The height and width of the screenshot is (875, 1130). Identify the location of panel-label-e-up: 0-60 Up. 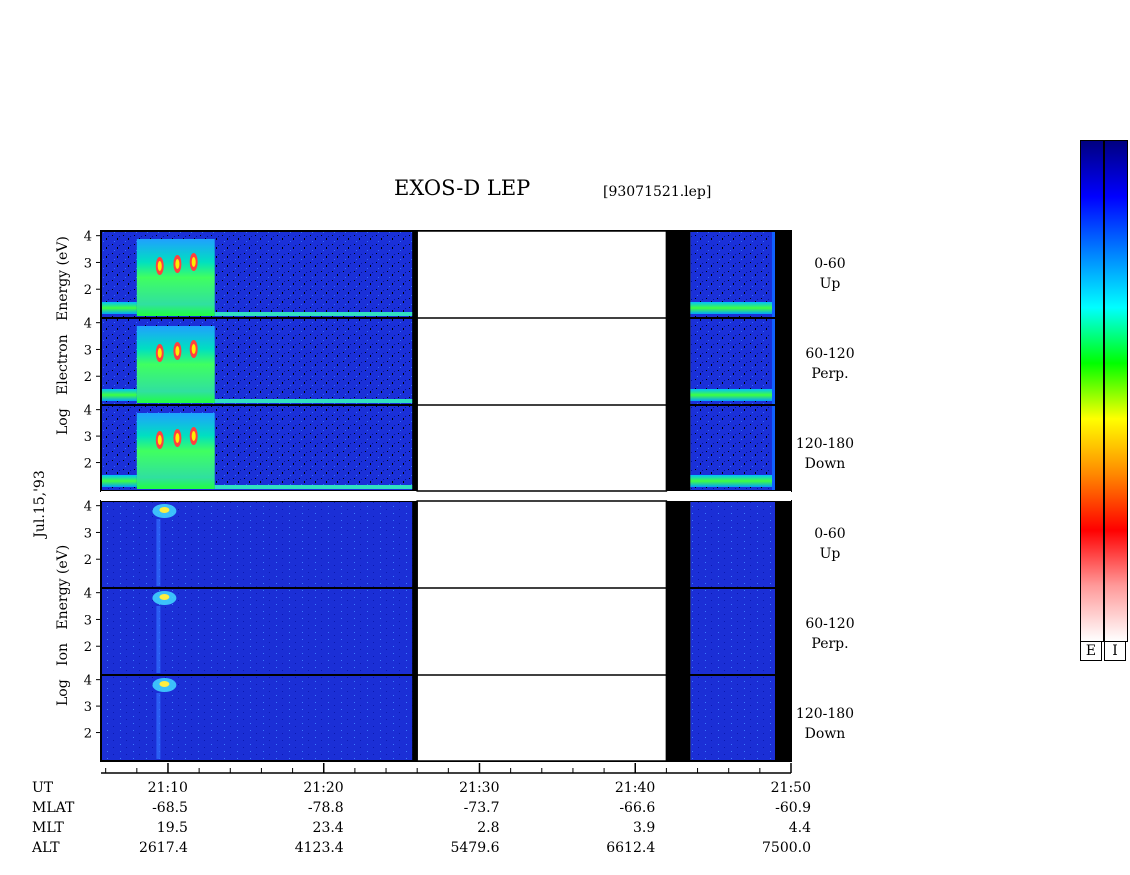
(830, 274).